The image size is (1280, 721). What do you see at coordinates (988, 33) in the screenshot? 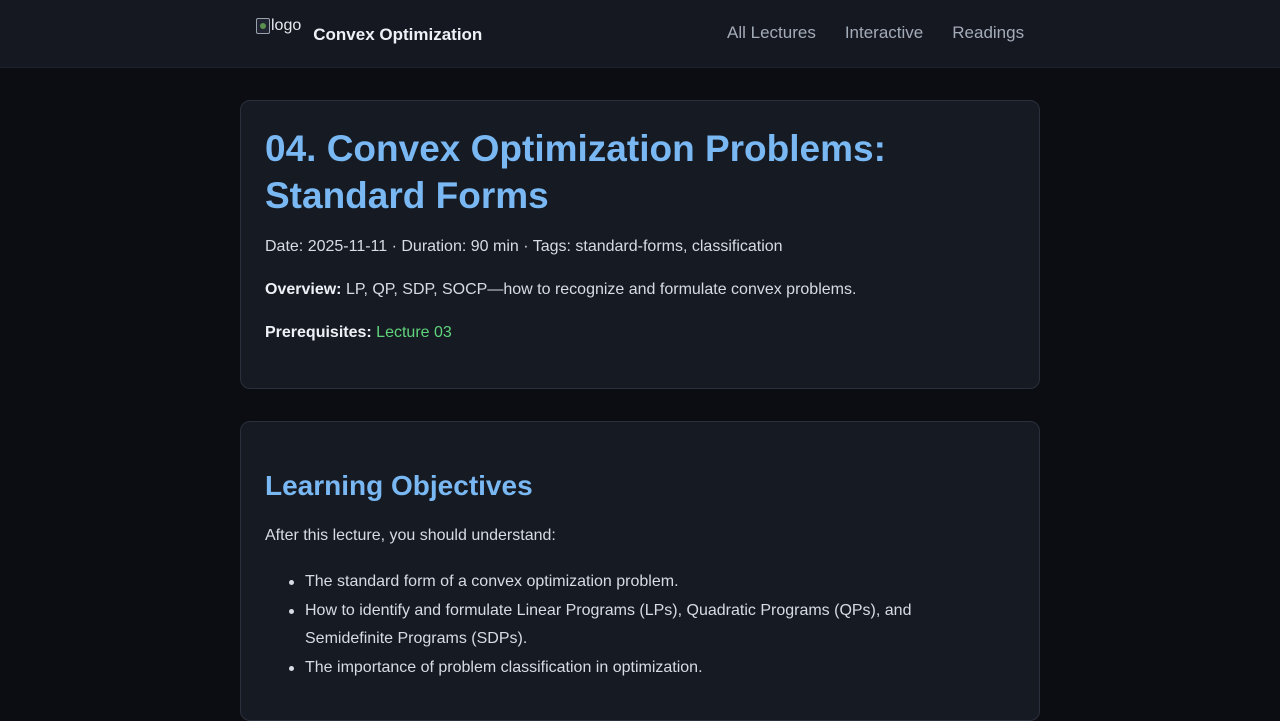
I see `nav-readings: Readings` at bounding box center [988, 33].